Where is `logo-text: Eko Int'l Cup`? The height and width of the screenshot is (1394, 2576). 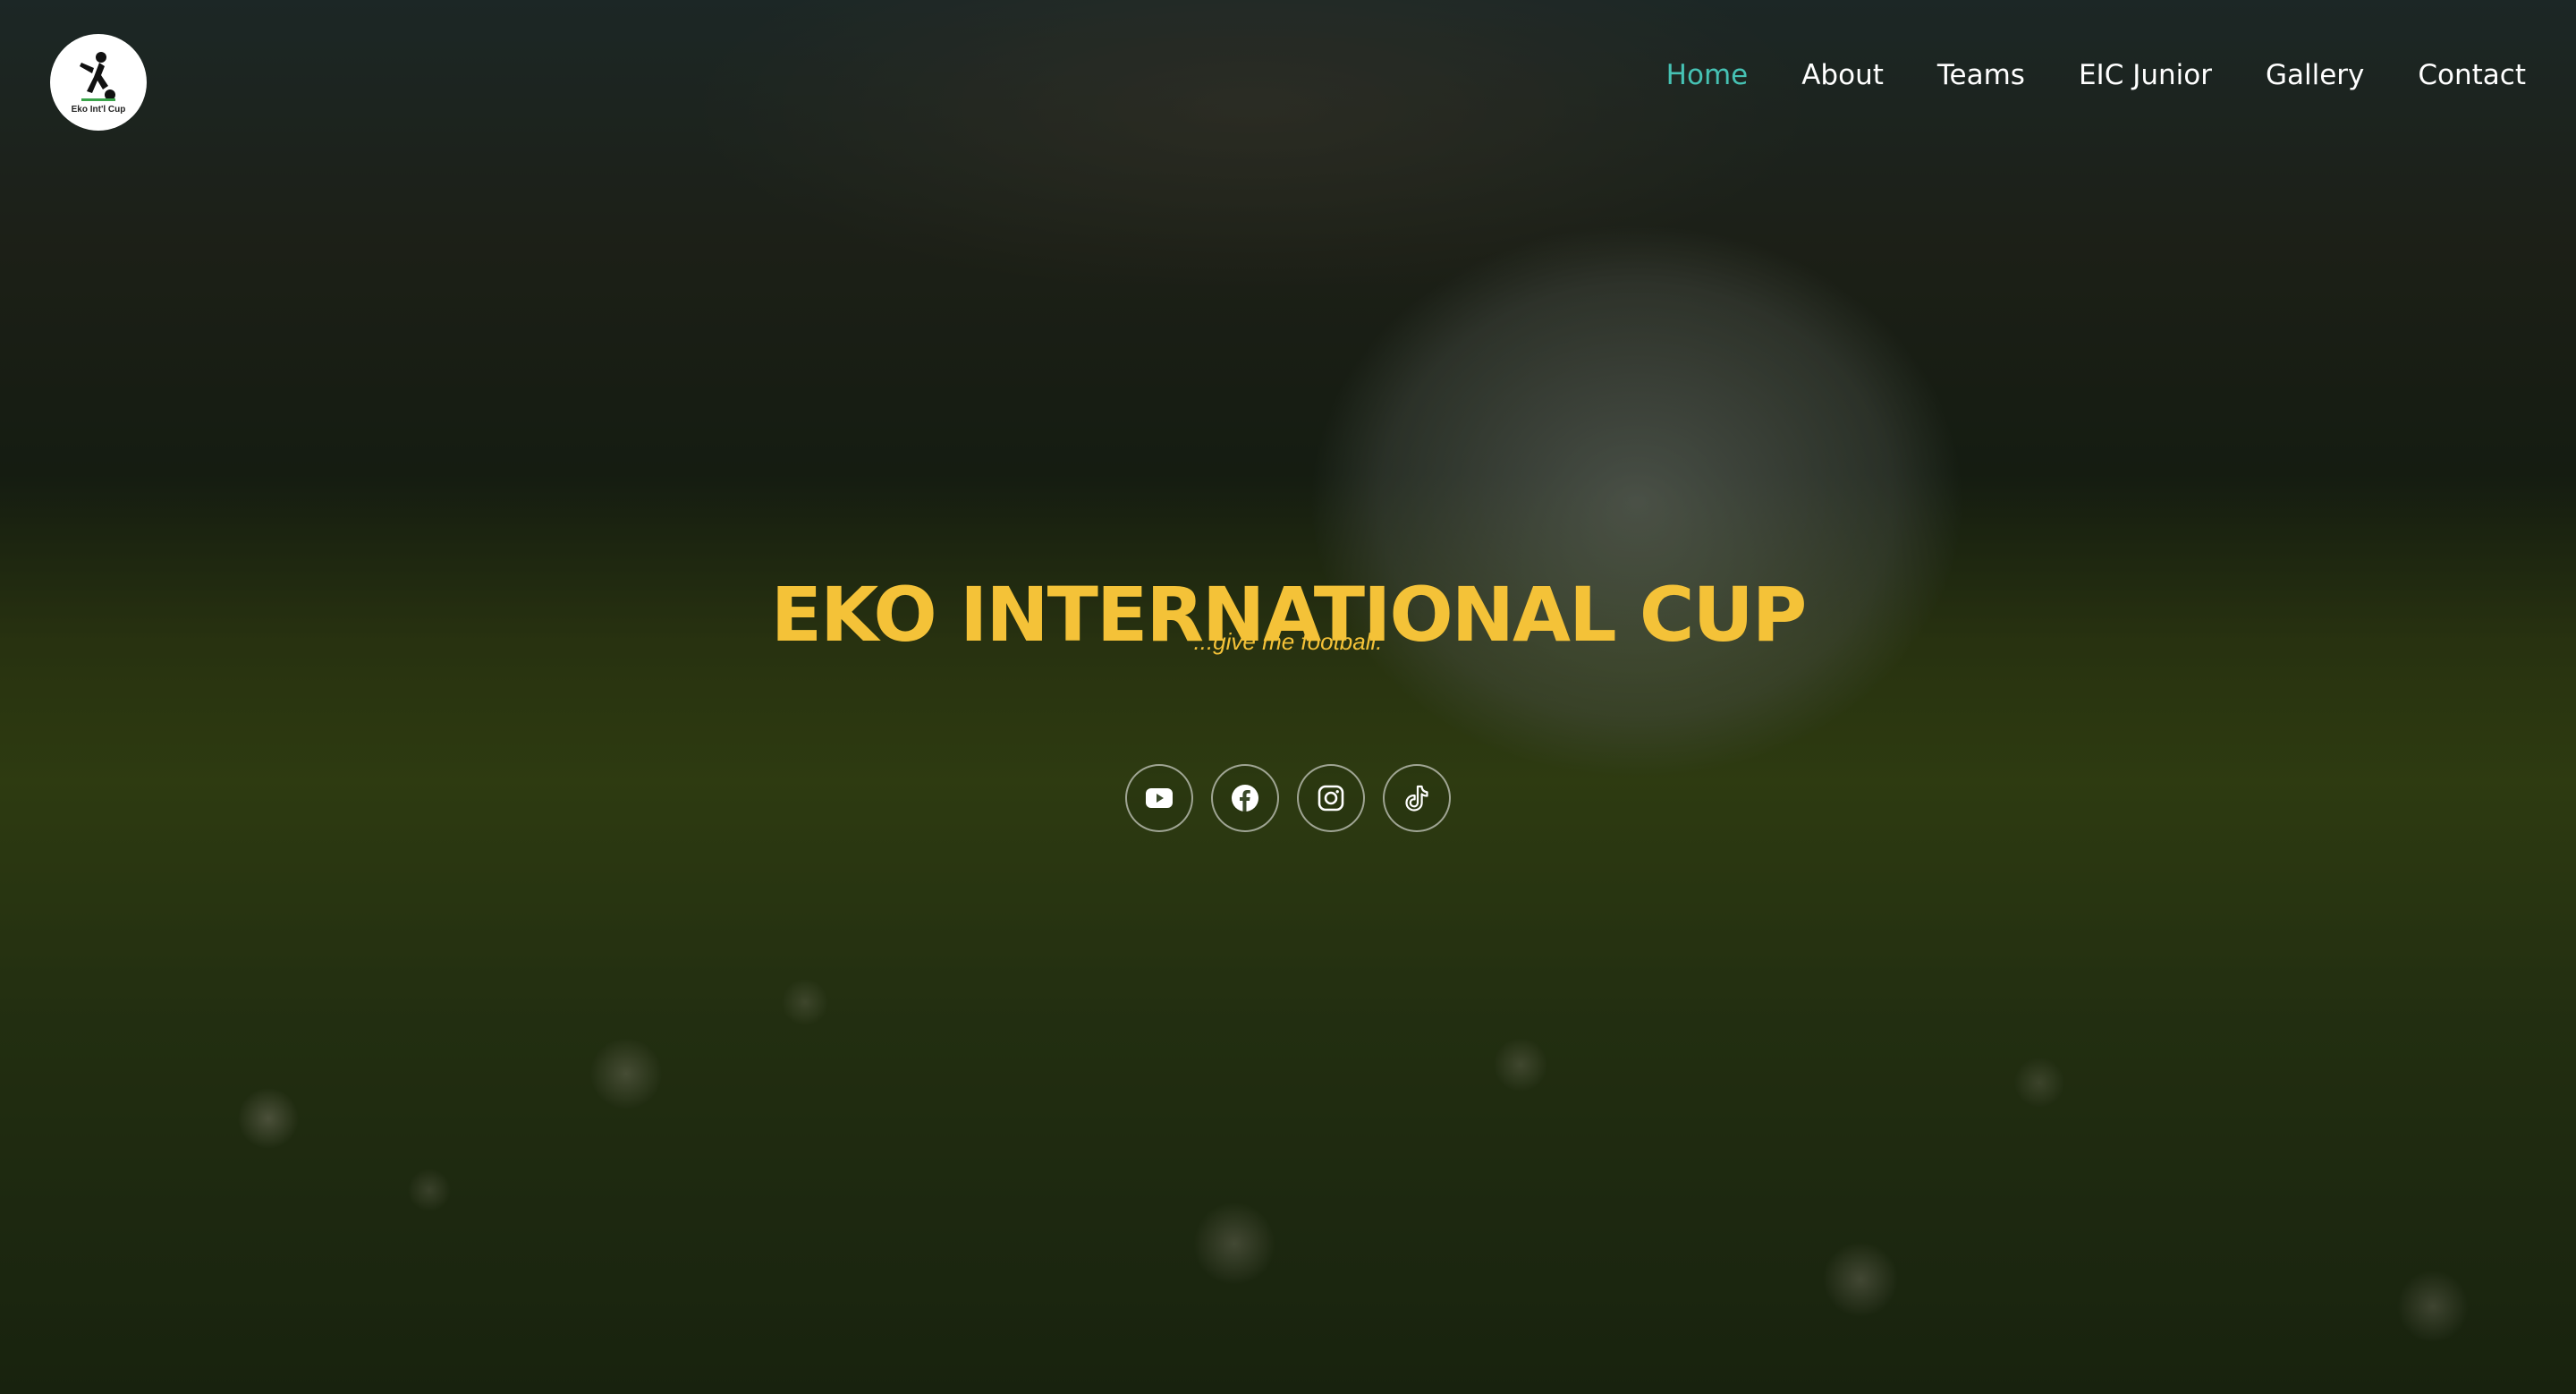 logo-text: Eko Int'l Cup is located at coordinates (98, 110).